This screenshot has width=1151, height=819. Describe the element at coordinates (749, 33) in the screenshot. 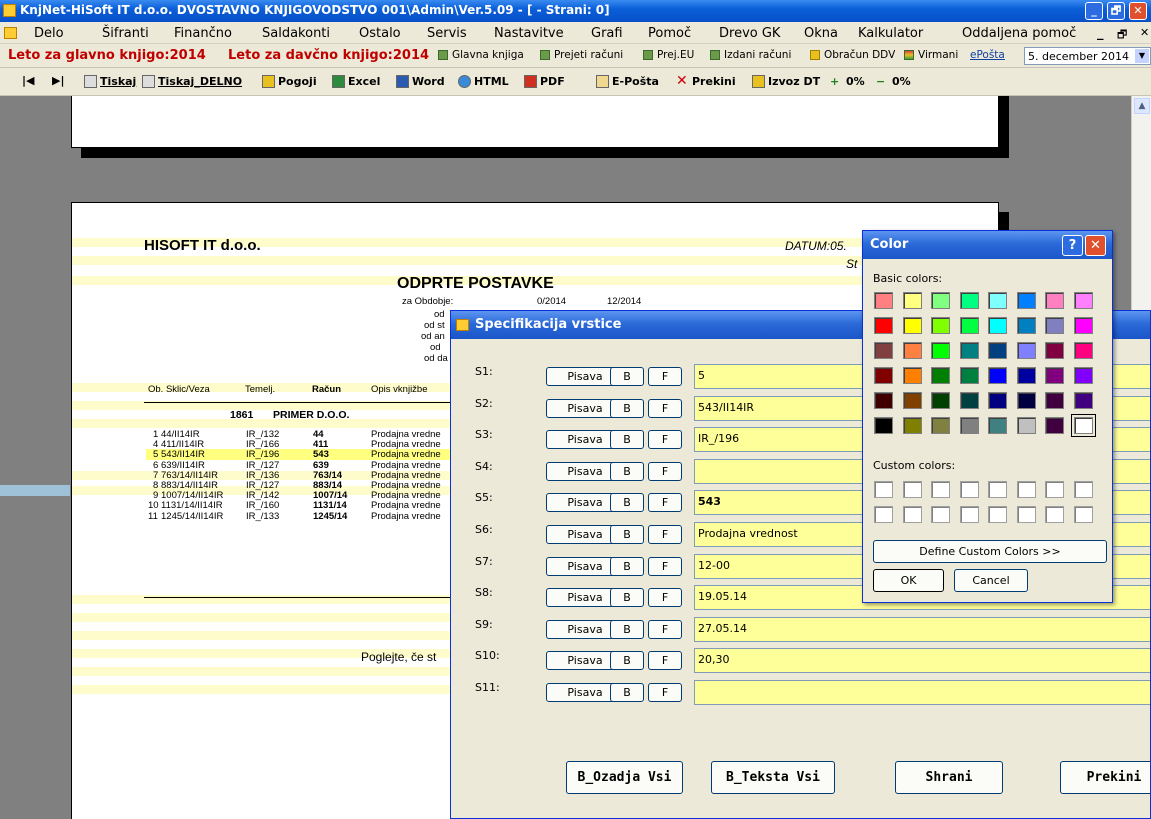

I see `menu-drevo-gk: Drevo GK` at that location.